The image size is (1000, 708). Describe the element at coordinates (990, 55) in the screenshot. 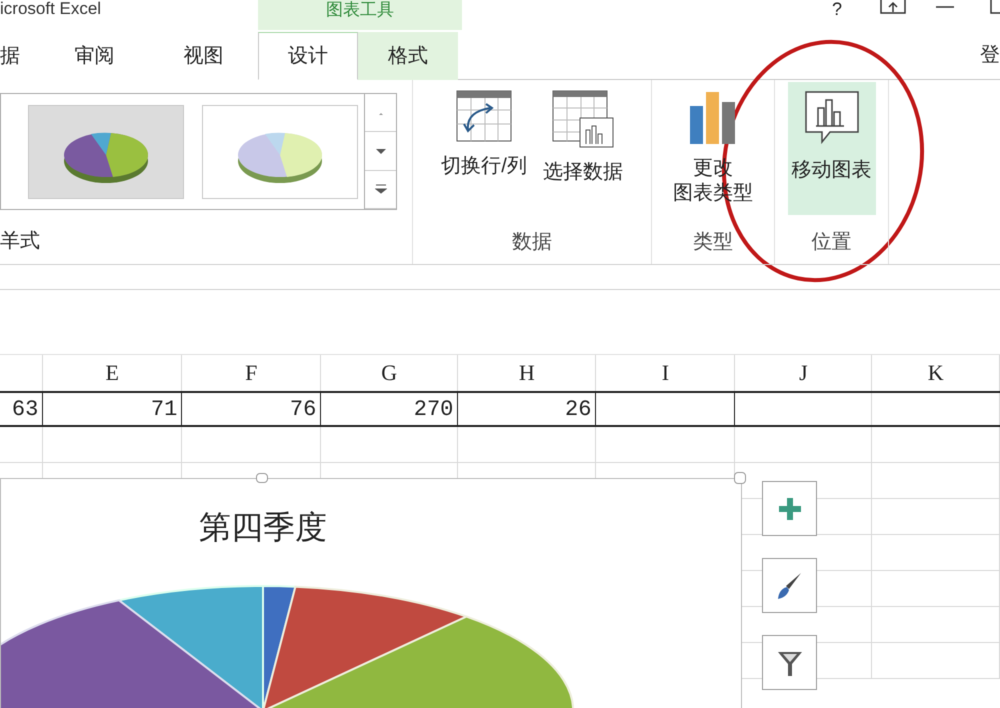

I see `sign-in-link: 登` at that location.